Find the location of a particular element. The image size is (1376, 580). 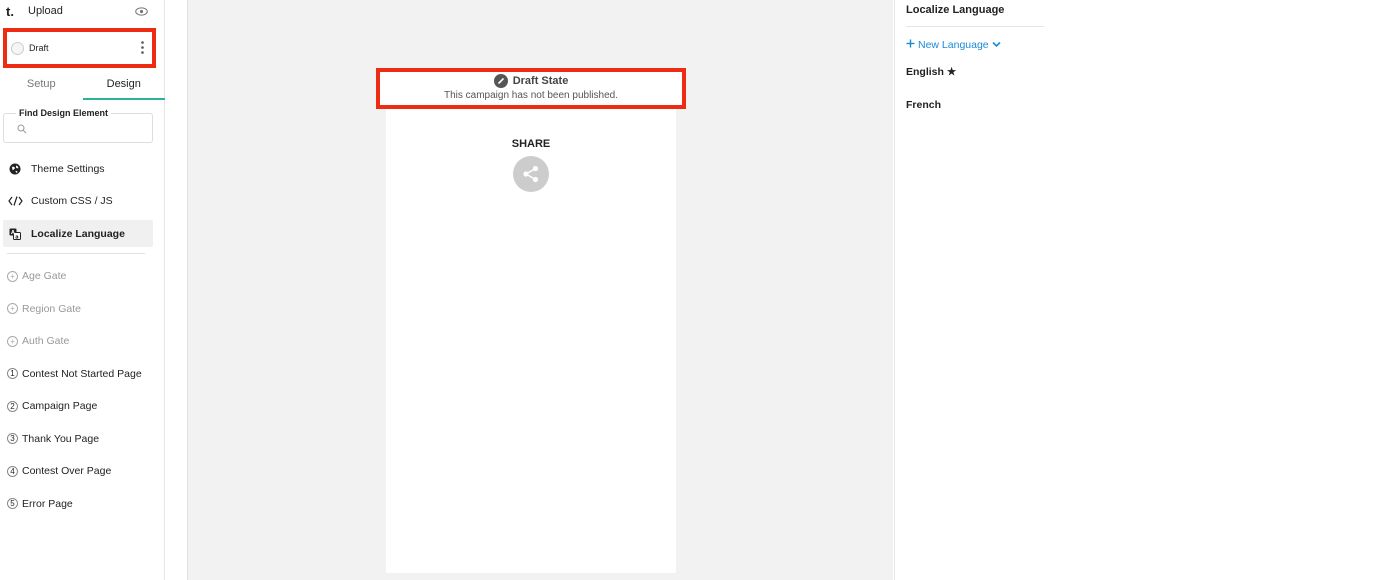

nav-item-theme-settings: Theme Settings is located at coordinates (78, 168).